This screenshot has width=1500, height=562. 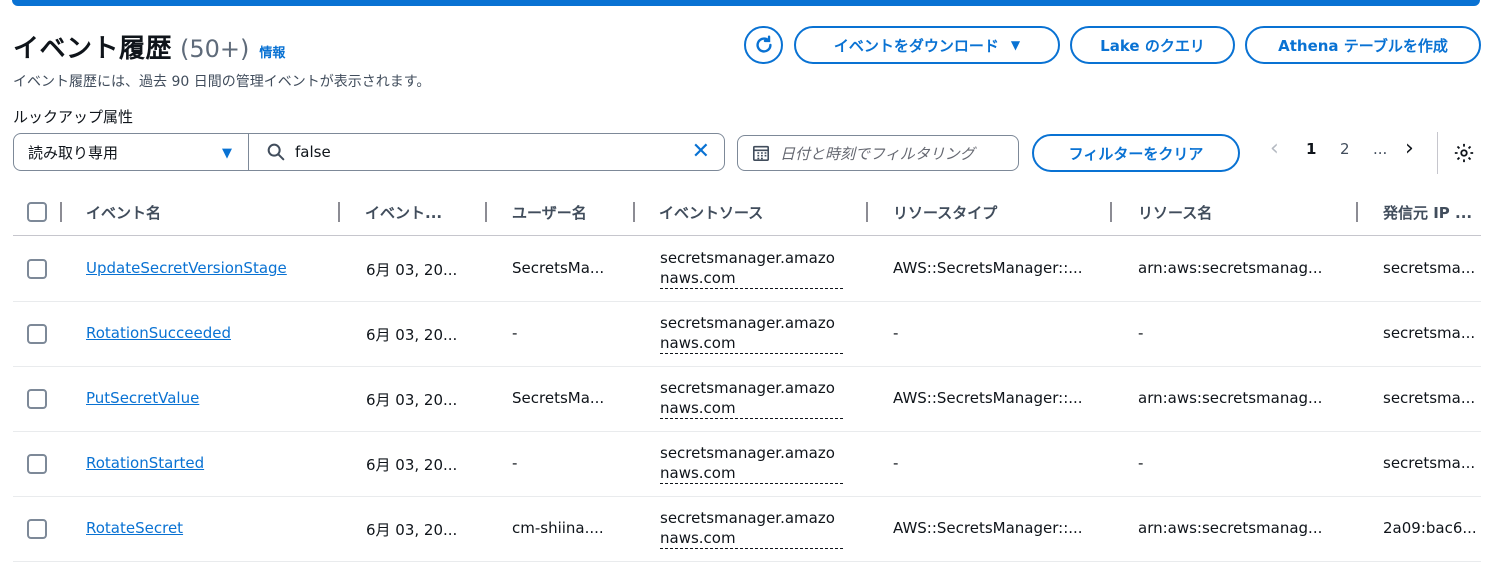 I want to click on download-events-label: イベントをダウンロード, so click(x=916, y=45).